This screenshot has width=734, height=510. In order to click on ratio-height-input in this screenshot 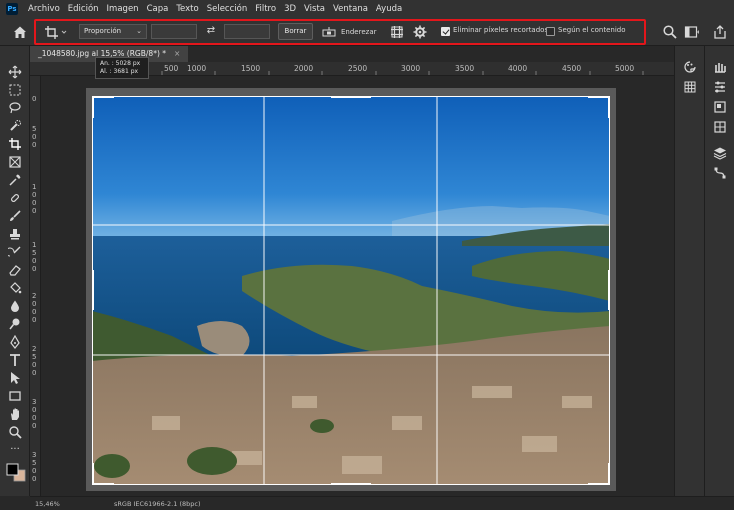, I will do `click(247, 31)`.